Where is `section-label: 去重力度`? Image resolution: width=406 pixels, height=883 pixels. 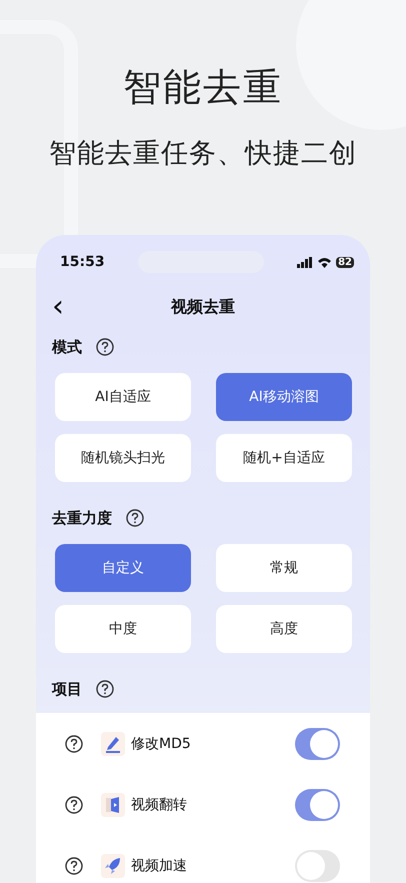 section-label: 去重力度 is located at coordinates (82, 518).